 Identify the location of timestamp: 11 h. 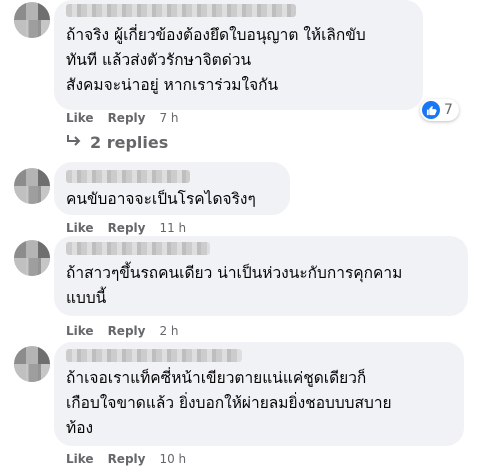
(172, 228).